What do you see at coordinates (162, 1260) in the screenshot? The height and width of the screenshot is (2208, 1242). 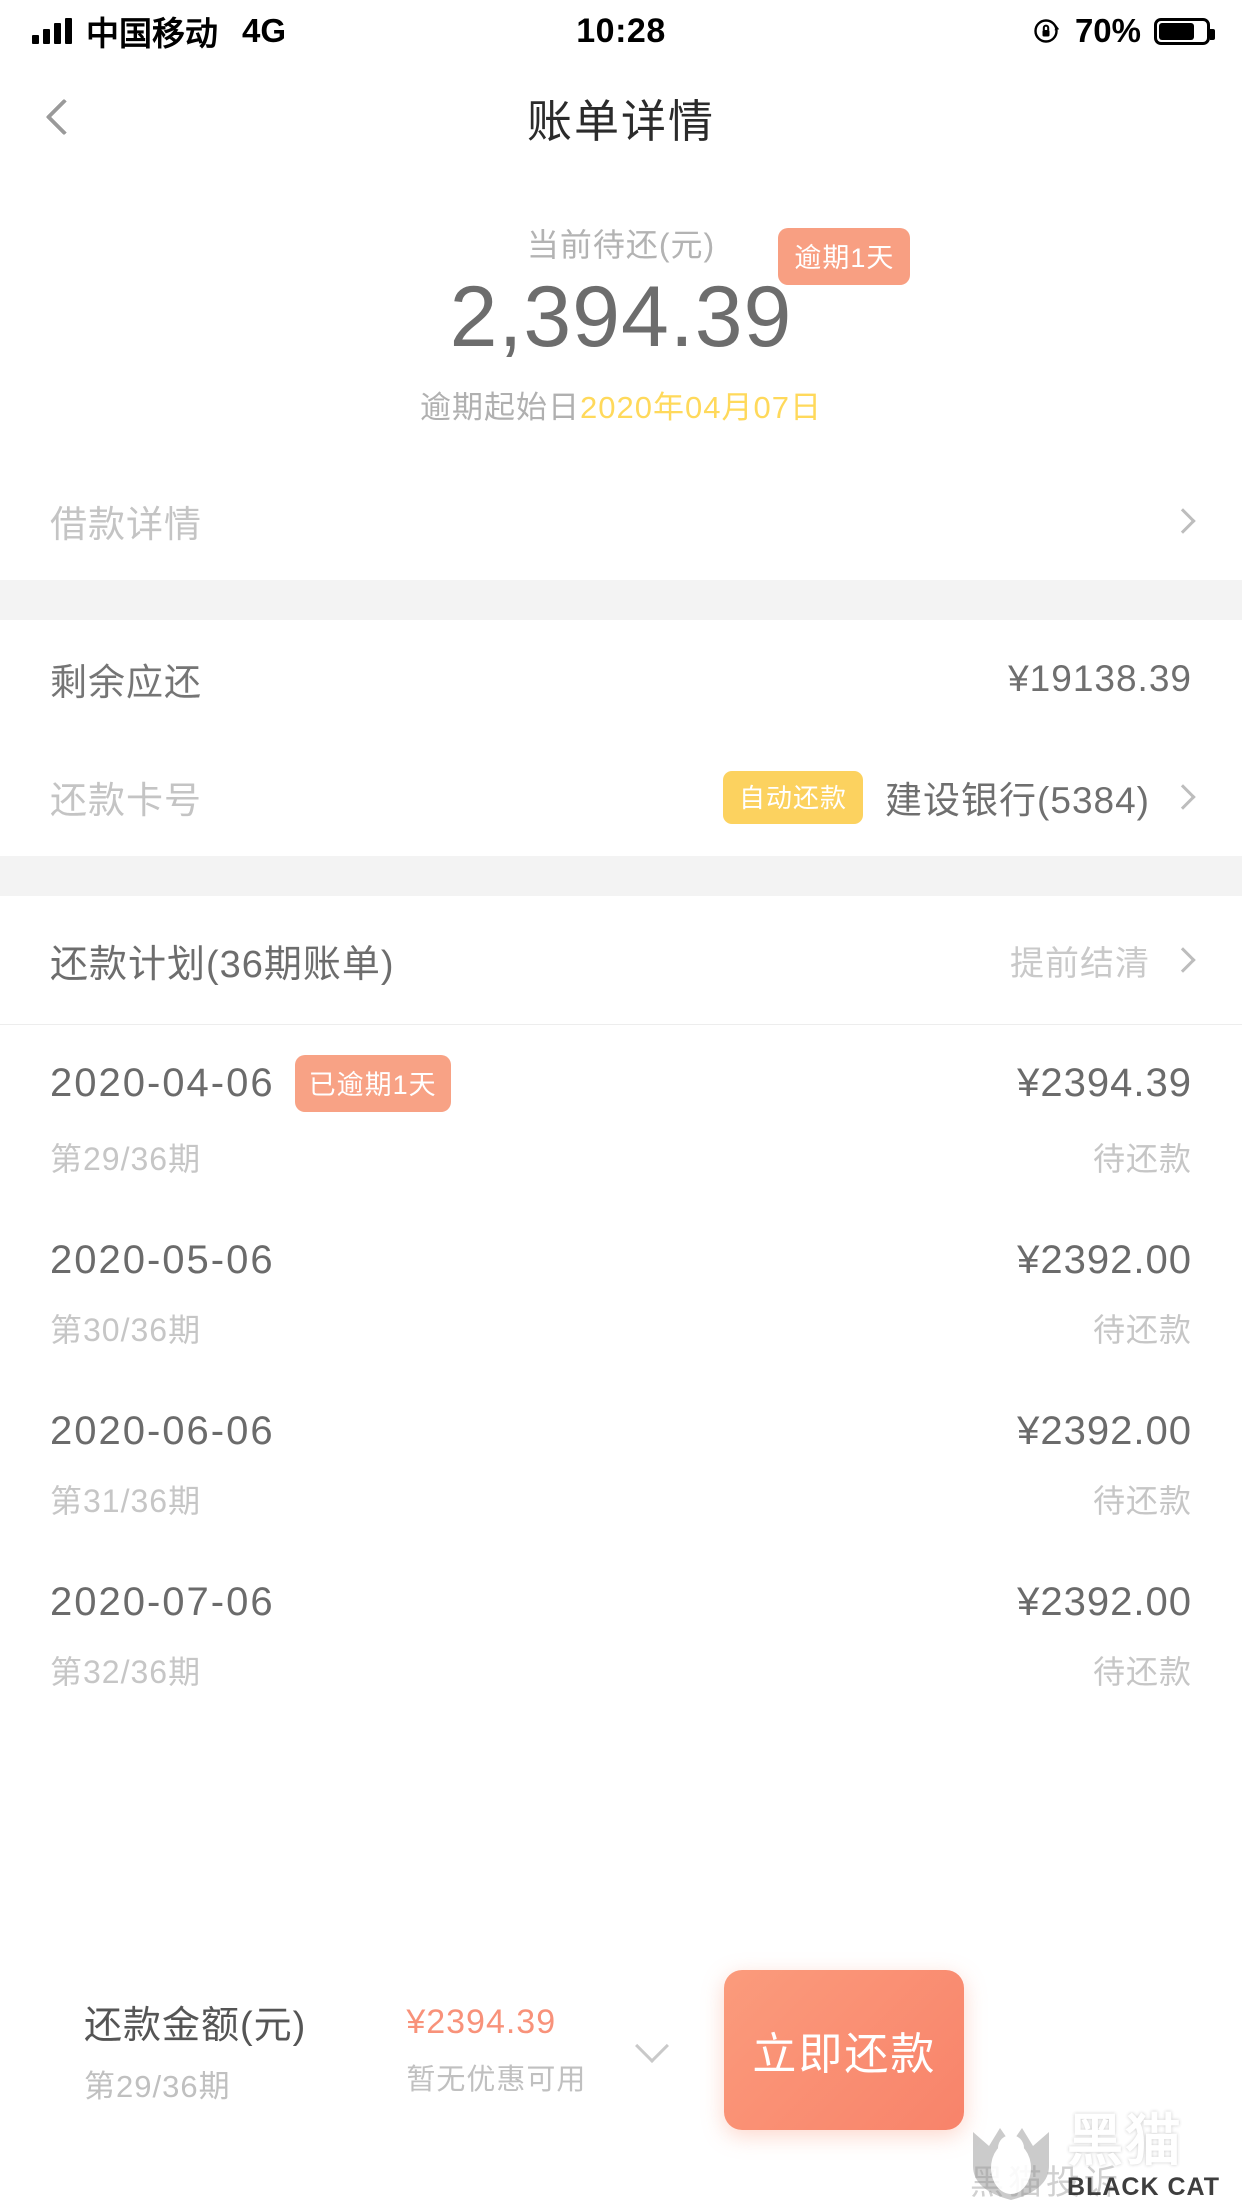 I see `installment-date: 2020-05-06` at bounding box center [162, 1260].